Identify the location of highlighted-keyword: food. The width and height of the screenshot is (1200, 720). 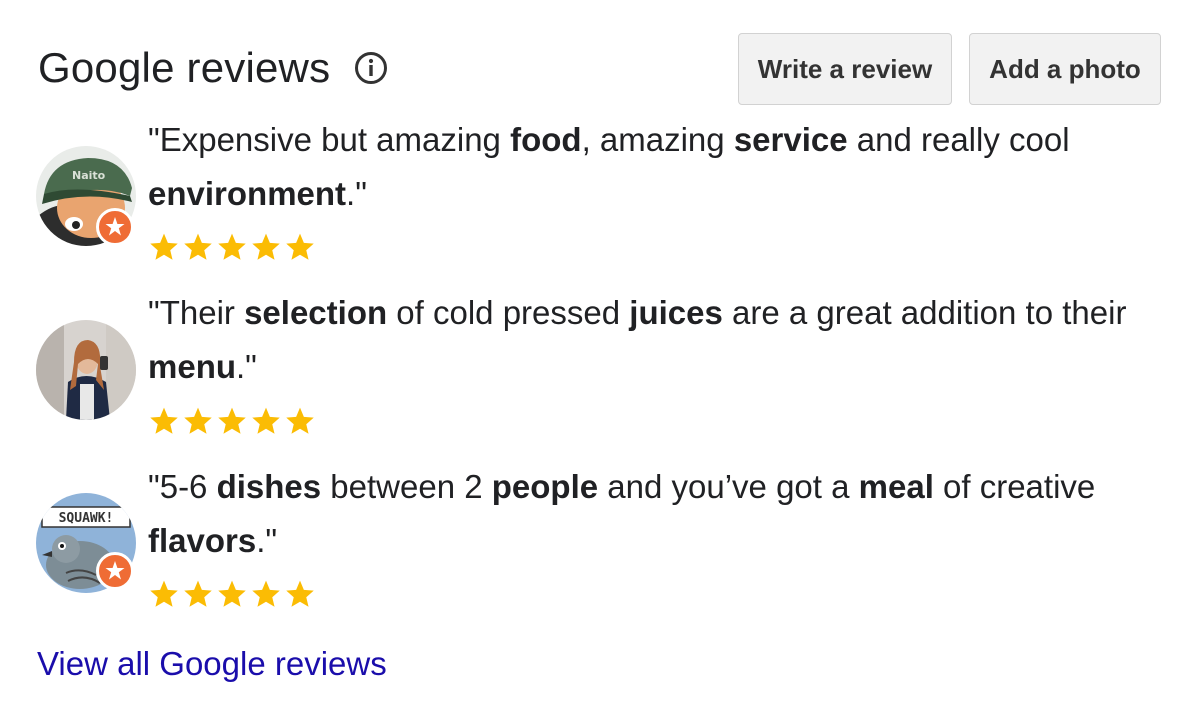
(546, 139).